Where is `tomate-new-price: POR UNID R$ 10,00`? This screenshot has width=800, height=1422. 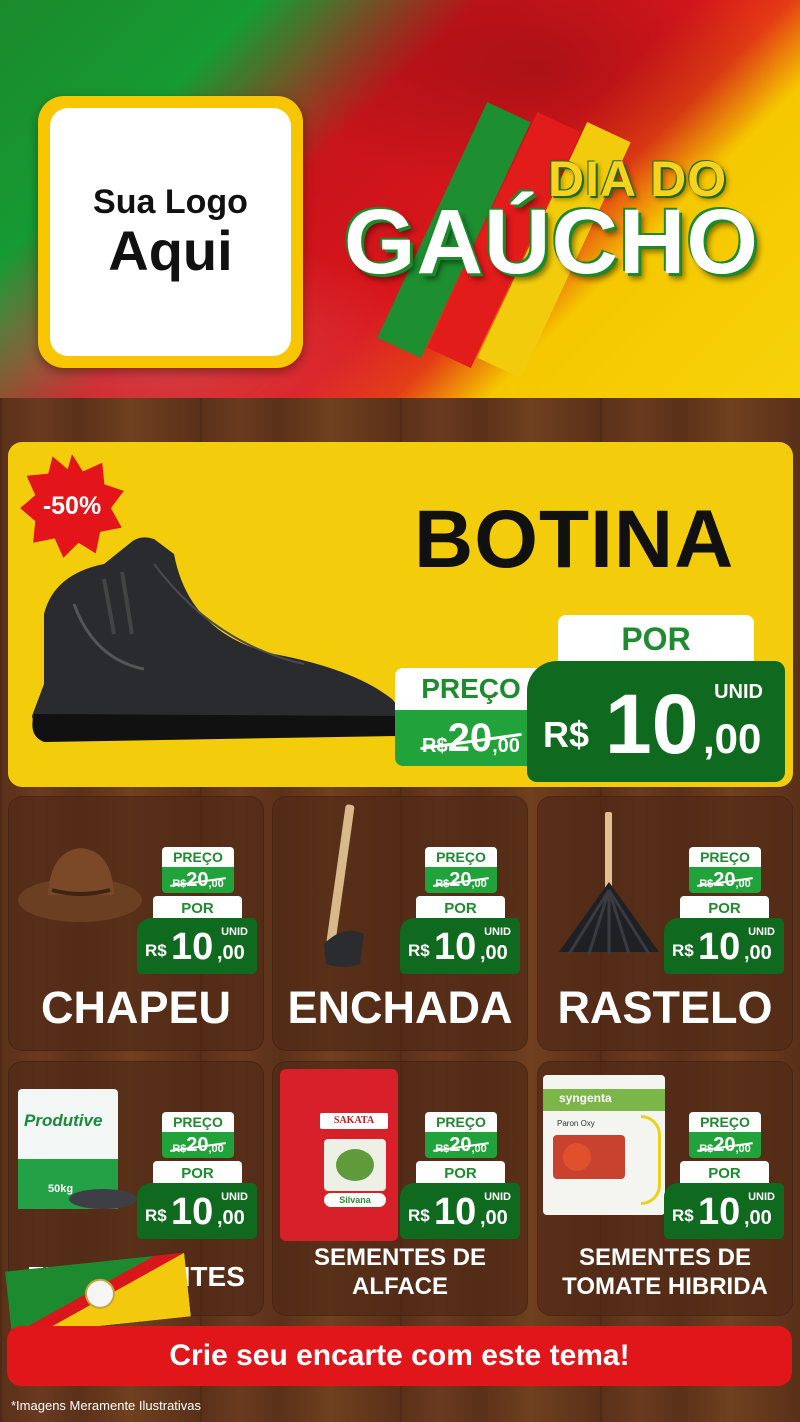
tomate-new-price: POR UNID R$ 10,00 is located at coordinates (724, 1200).